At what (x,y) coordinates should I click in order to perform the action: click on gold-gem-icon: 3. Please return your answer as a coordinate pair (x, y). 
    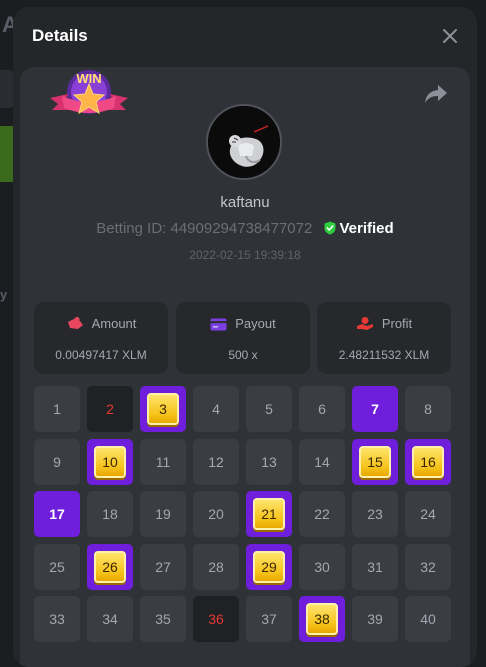
    Looking at the image, I should click on (163, 409).